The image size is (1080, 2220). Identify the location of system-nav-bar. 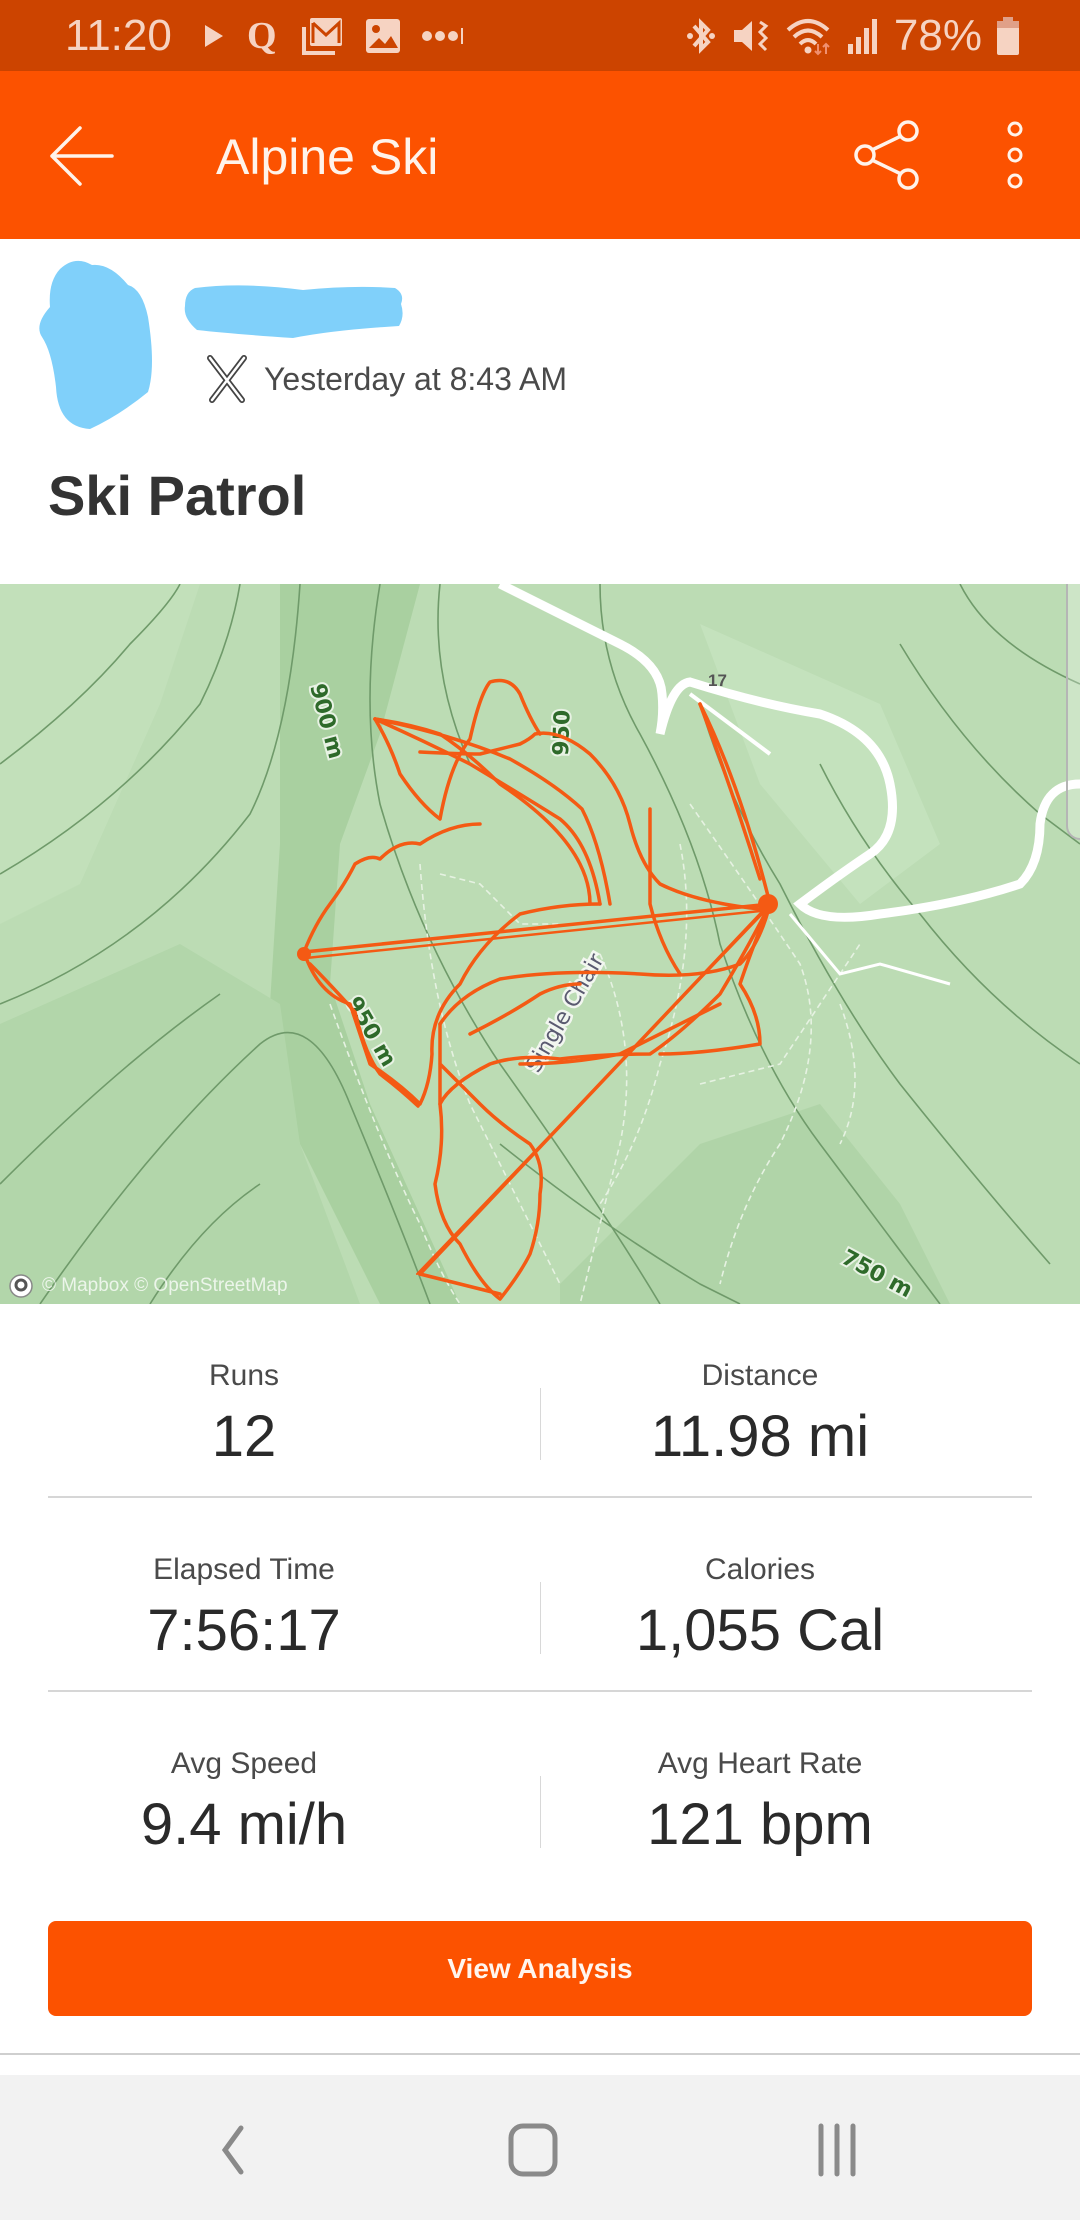
(540, 2147).